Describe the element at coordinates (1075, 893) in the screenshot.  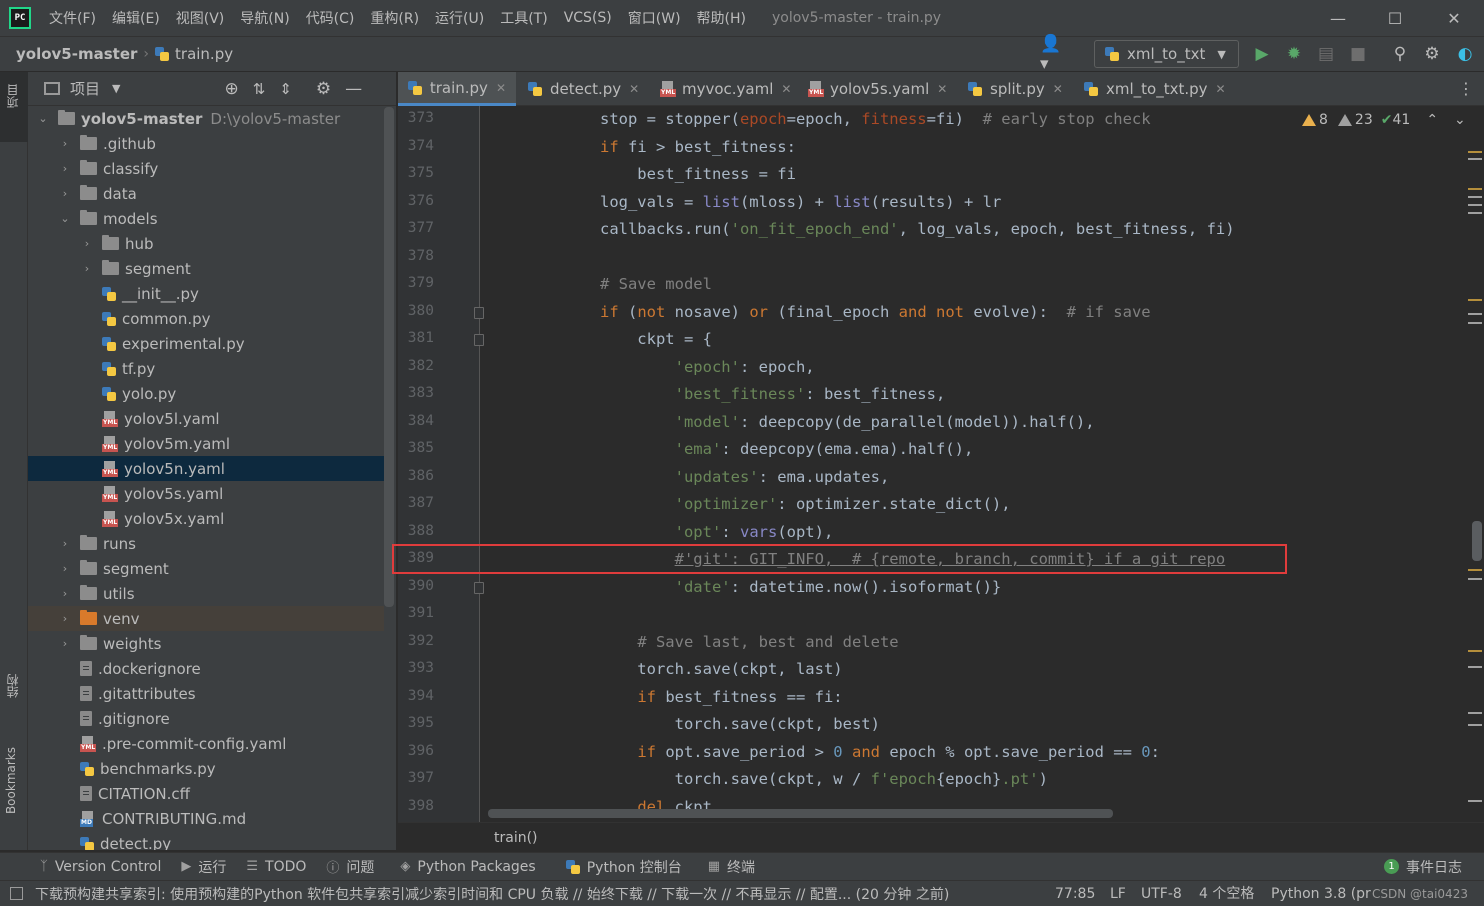
I see `caret-position: 77:85` at that location.